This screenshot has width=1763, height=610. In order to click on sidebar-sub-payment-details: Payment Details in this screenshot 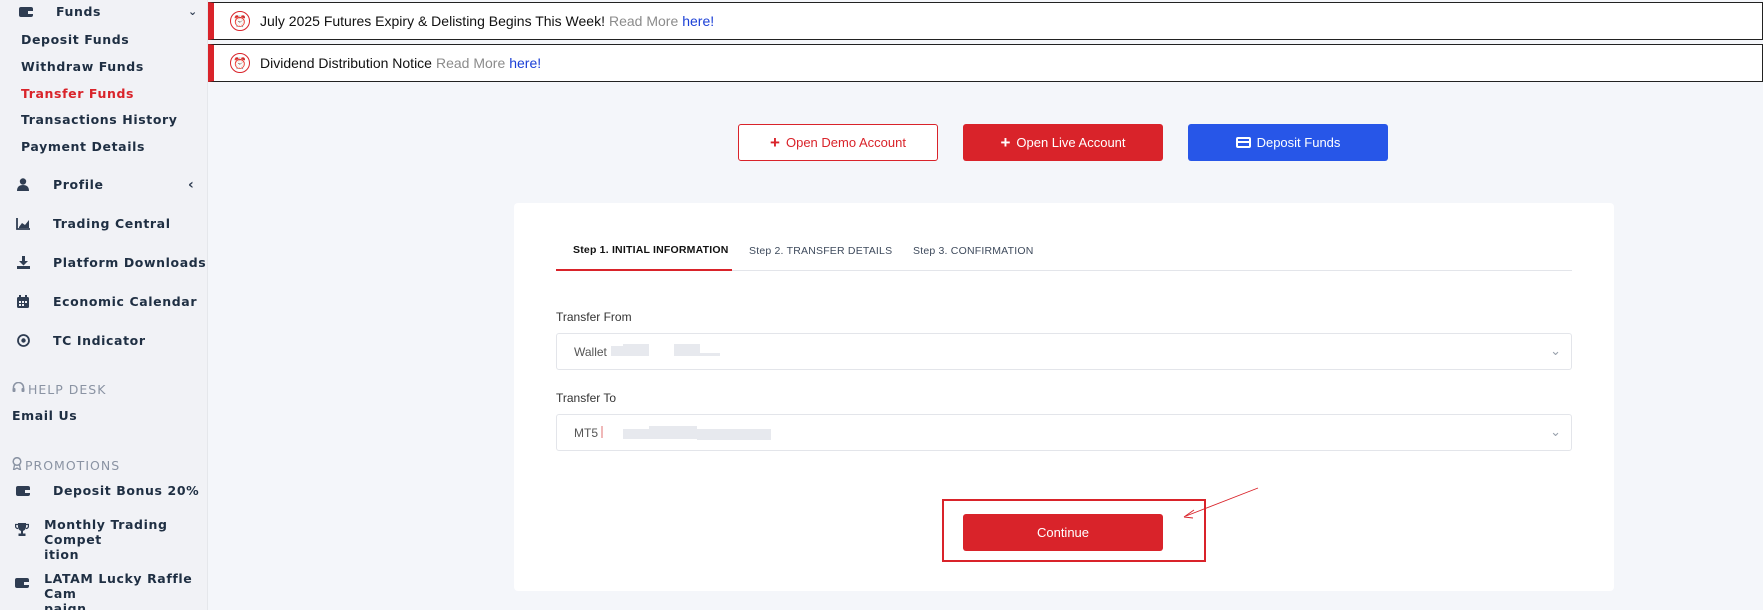, I will do `click(83, 146)`.